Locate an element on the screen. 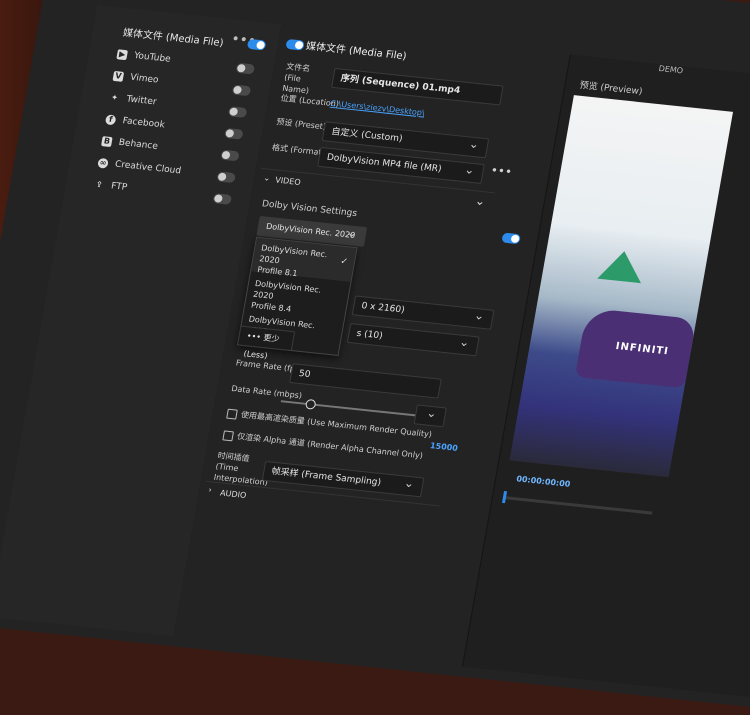  creative-cloud-toggle is located at coordinates (226, 177).